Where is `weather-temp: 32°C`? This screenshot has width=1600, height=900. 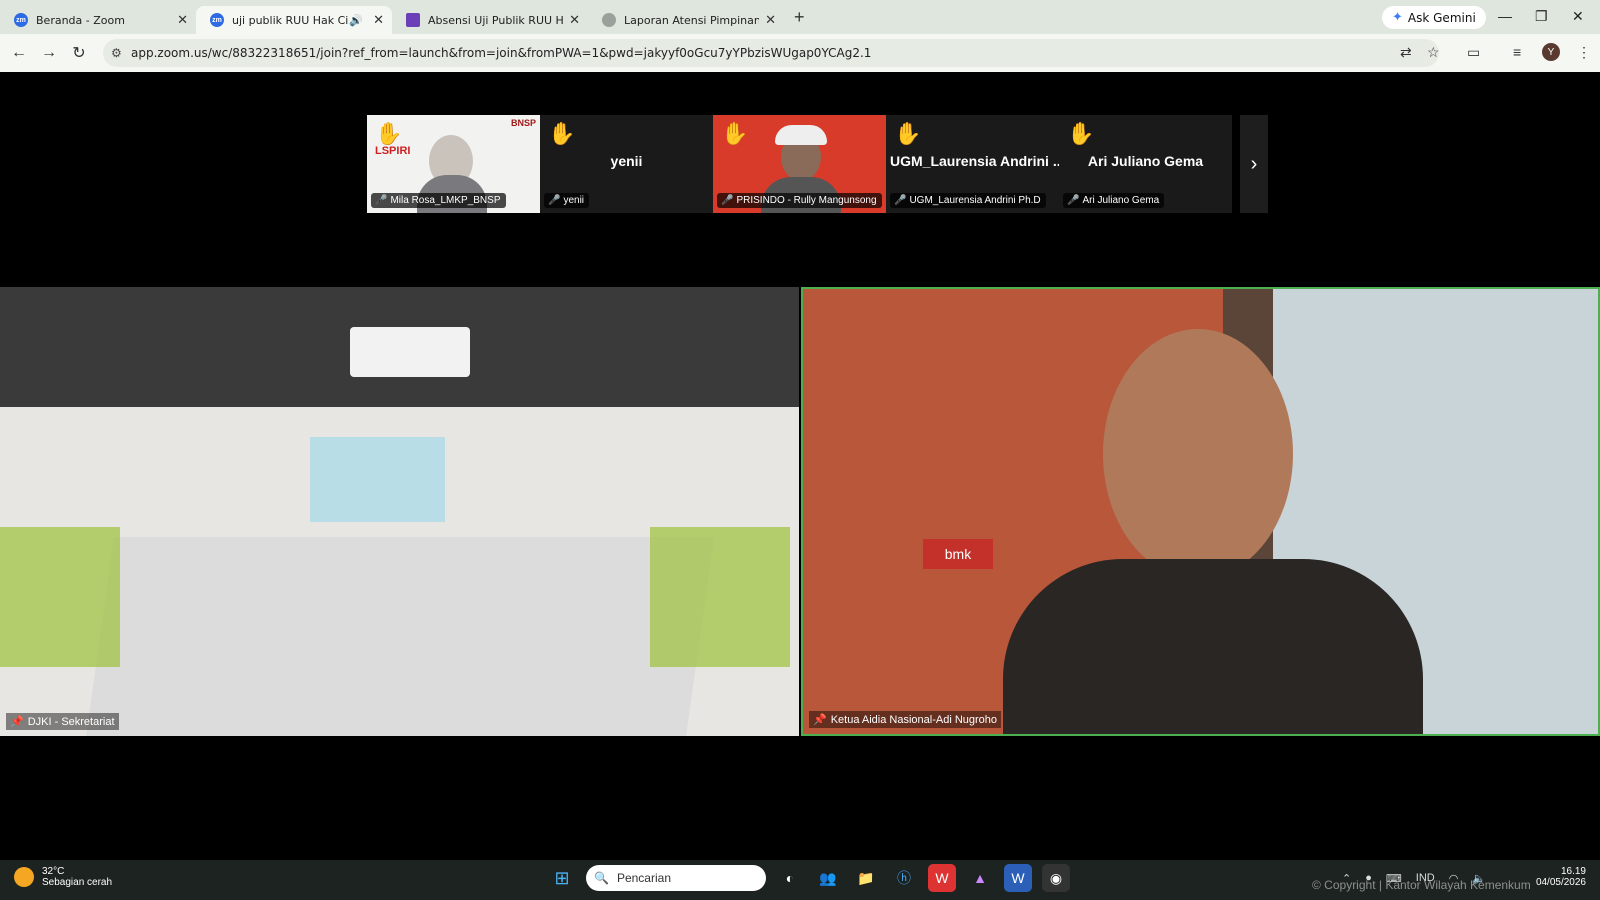
weather-temp: 32°C is located at coordinates (53, 871).